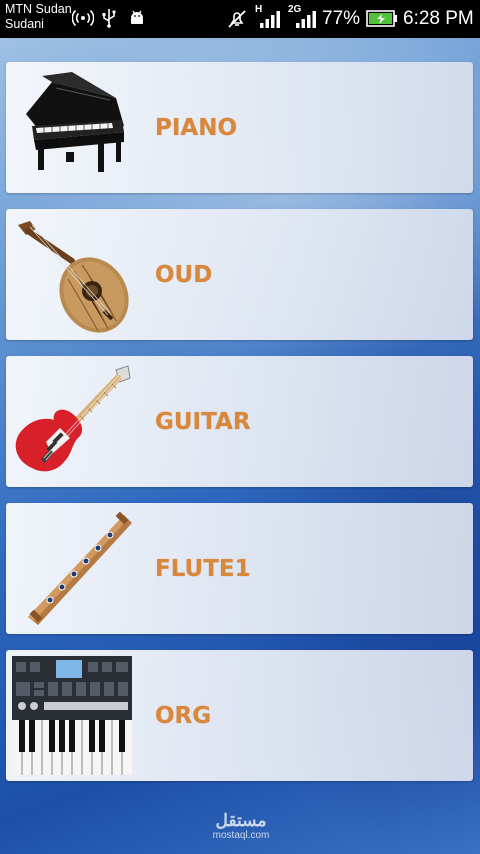 The image size is (480, 854). Describe the element at coordinates (381, 18) in the screenshot. I see `battery-charging-icon` at that location.